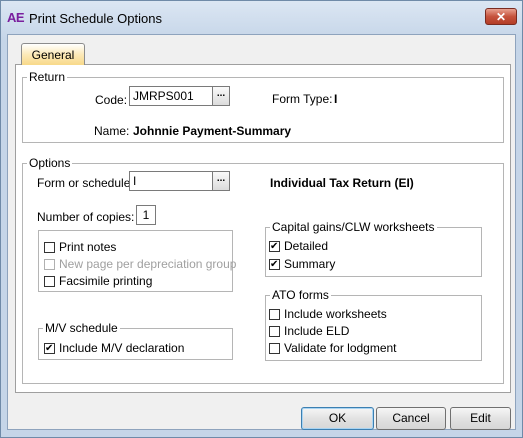 The image size is (523, 438). What do you see at coordinates (310, 264) in the screenshot?
I see `summary-label: Summary` at bounding box center [310, 264].